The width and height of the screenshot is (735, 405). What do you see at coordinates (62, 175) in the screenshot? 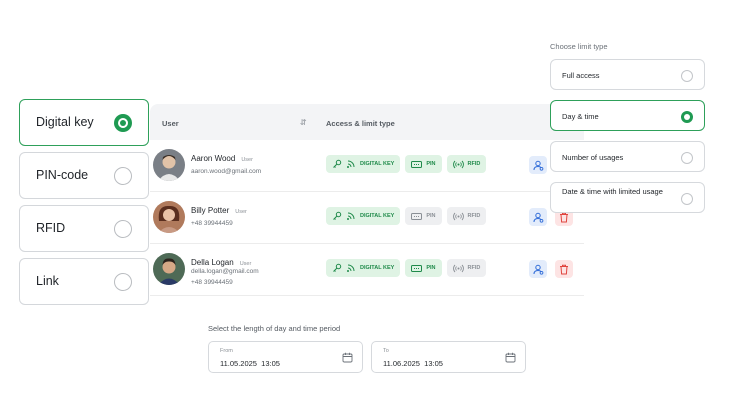
I see `access-type-label: PIN-code` at bounding box center [62, 175].